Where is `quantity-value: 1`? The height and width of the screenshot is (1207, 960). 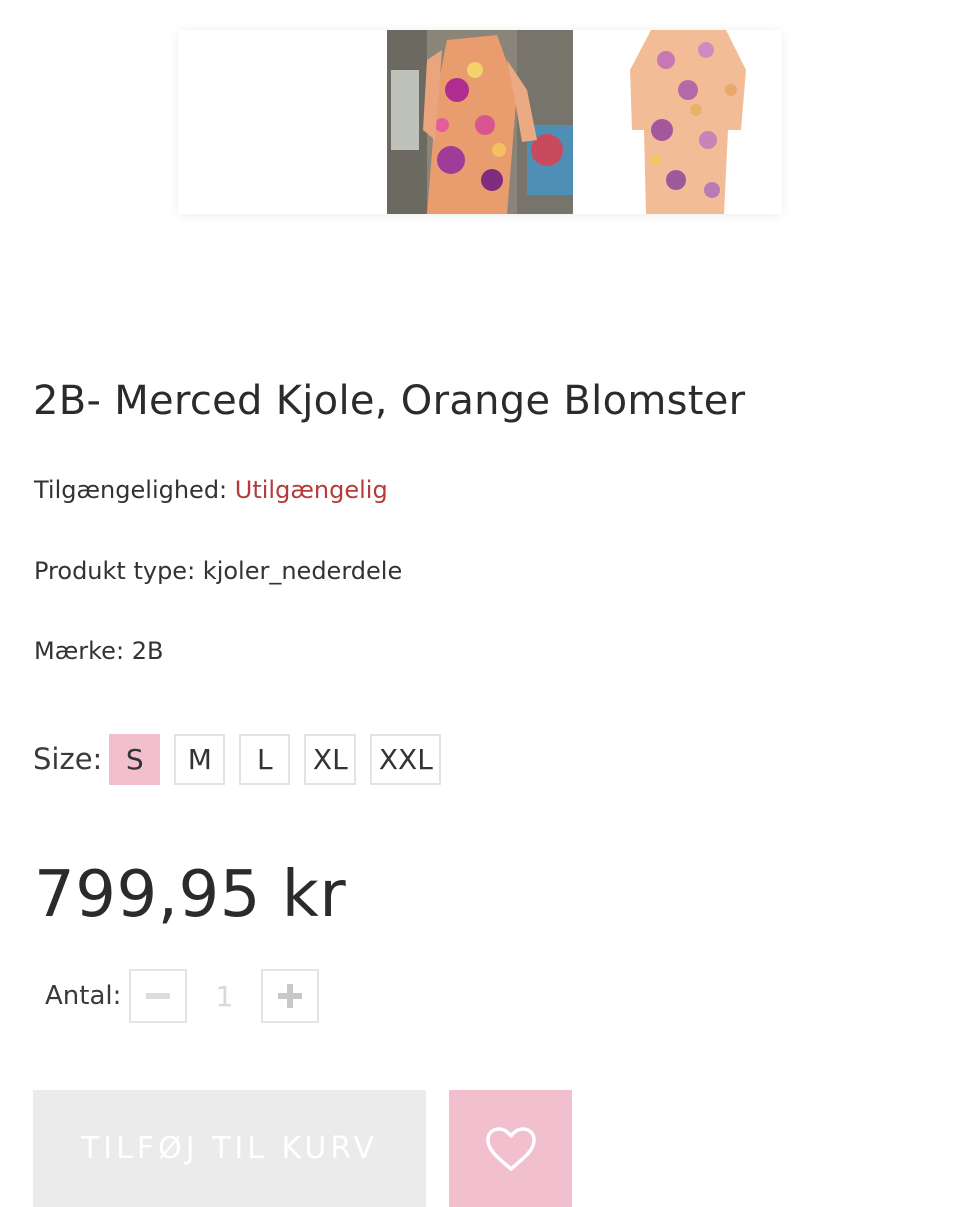
quantity-value: 1 is located at coordinates (224, 996).